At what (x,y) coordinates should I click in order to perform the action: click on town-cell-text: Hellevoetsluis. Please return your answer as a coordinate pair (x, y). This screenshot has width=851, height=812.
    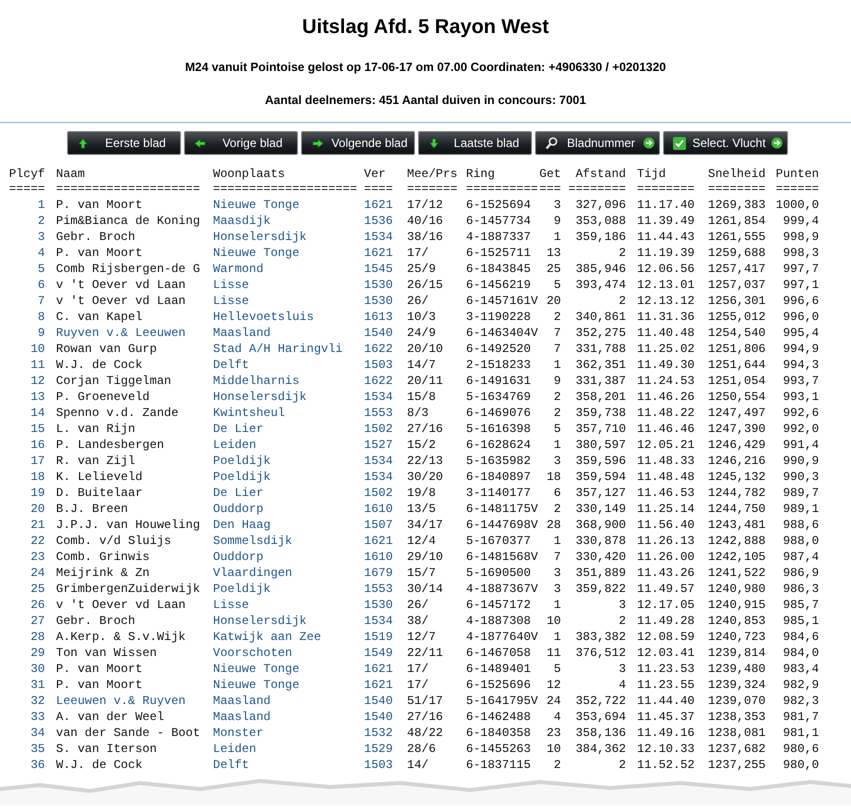
    Looking at the image, I should click on (263, 317).